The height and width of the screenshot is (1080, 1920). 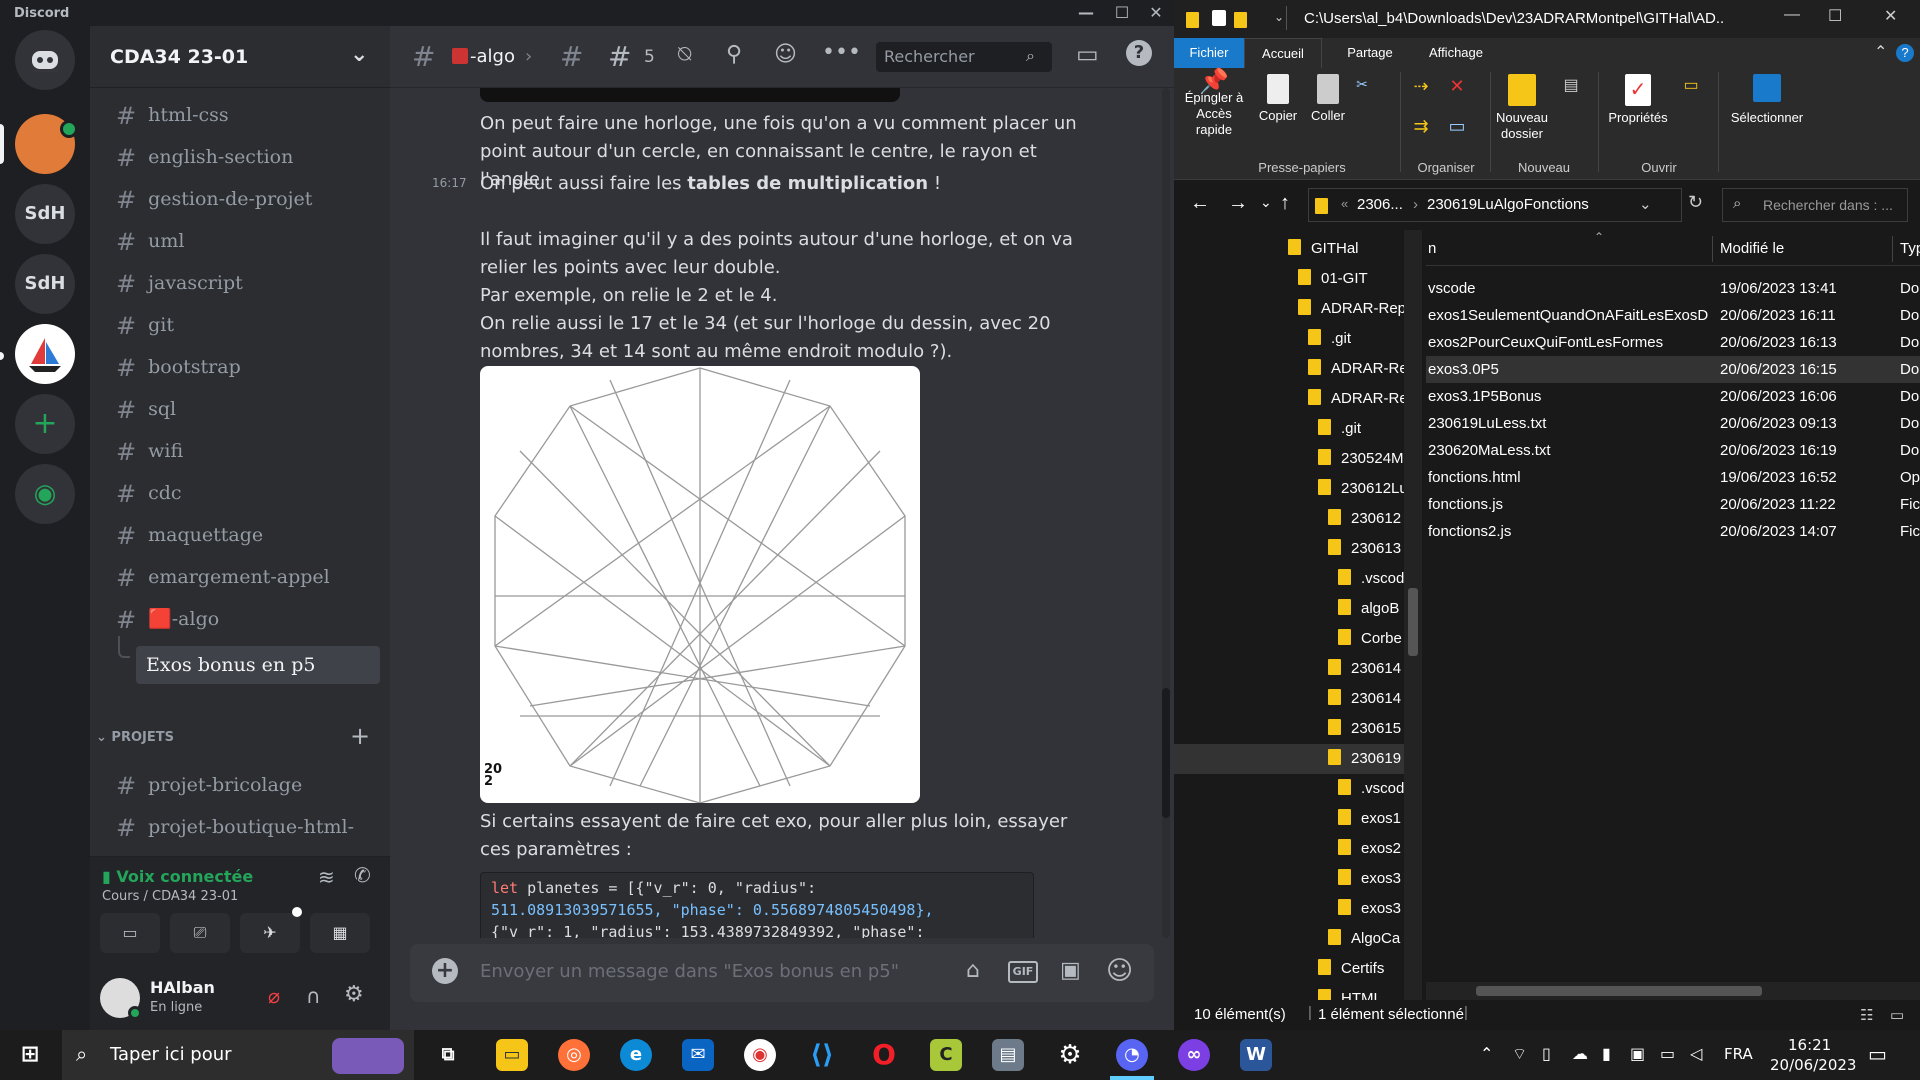 I want to click on search-input: Rechercher ⌕, so click(x=964, y=57).